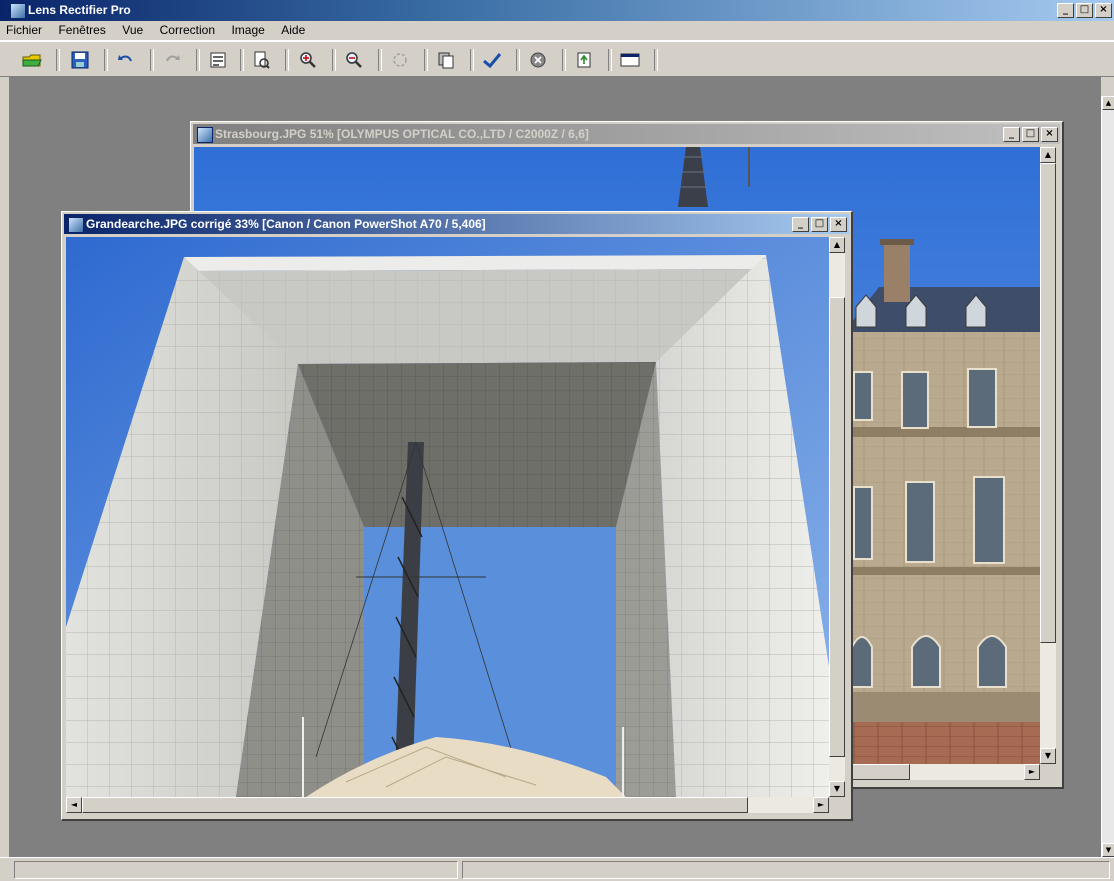 The width and height of the screenshot is (1114, 881). What do you see at coordinates (1011, 134) in the screenshot?
I see `strasbourg-minimize-button: _` at bounding box center [1011, 134].